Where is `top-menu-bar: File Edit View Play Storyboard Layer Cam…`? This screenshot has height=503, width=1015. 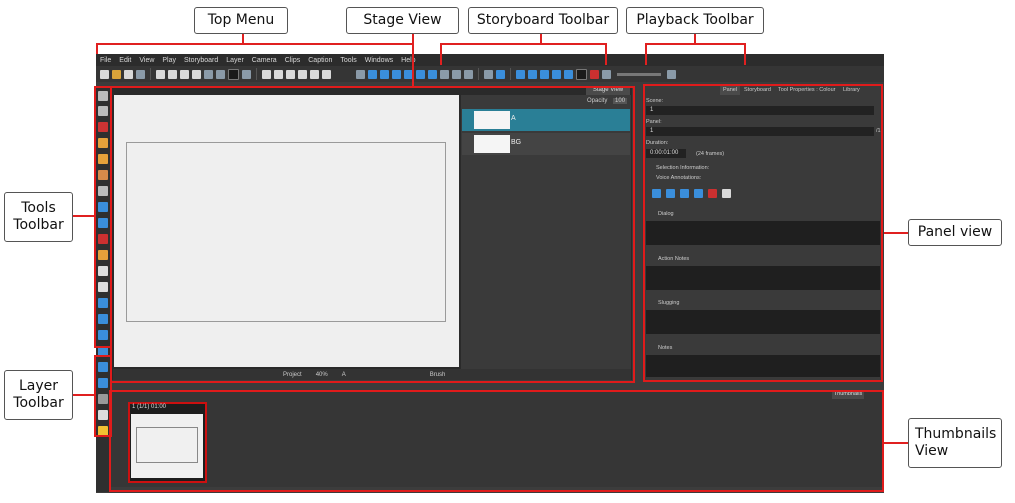
top-menu-bar: File Edit View Play Storyboard Layer Cam… is located at coordinates (490, 60).